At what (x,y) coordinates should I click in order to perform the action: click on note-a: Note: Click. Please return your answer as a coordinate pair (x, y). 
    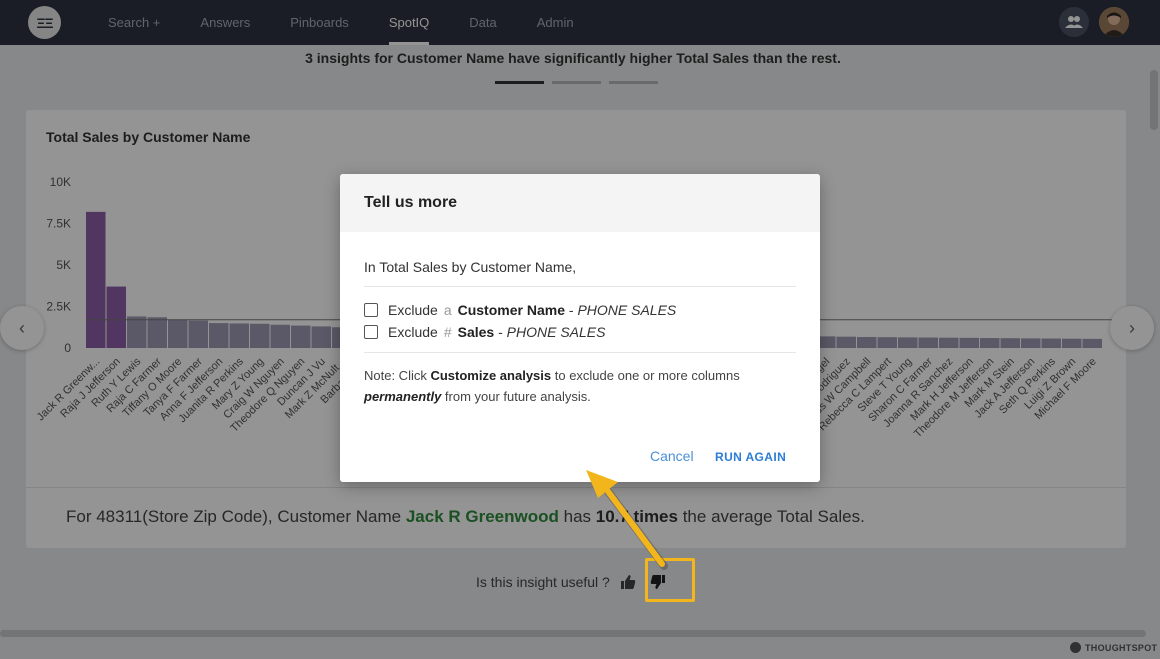
    Looking at the image, I should click on (397, 375).